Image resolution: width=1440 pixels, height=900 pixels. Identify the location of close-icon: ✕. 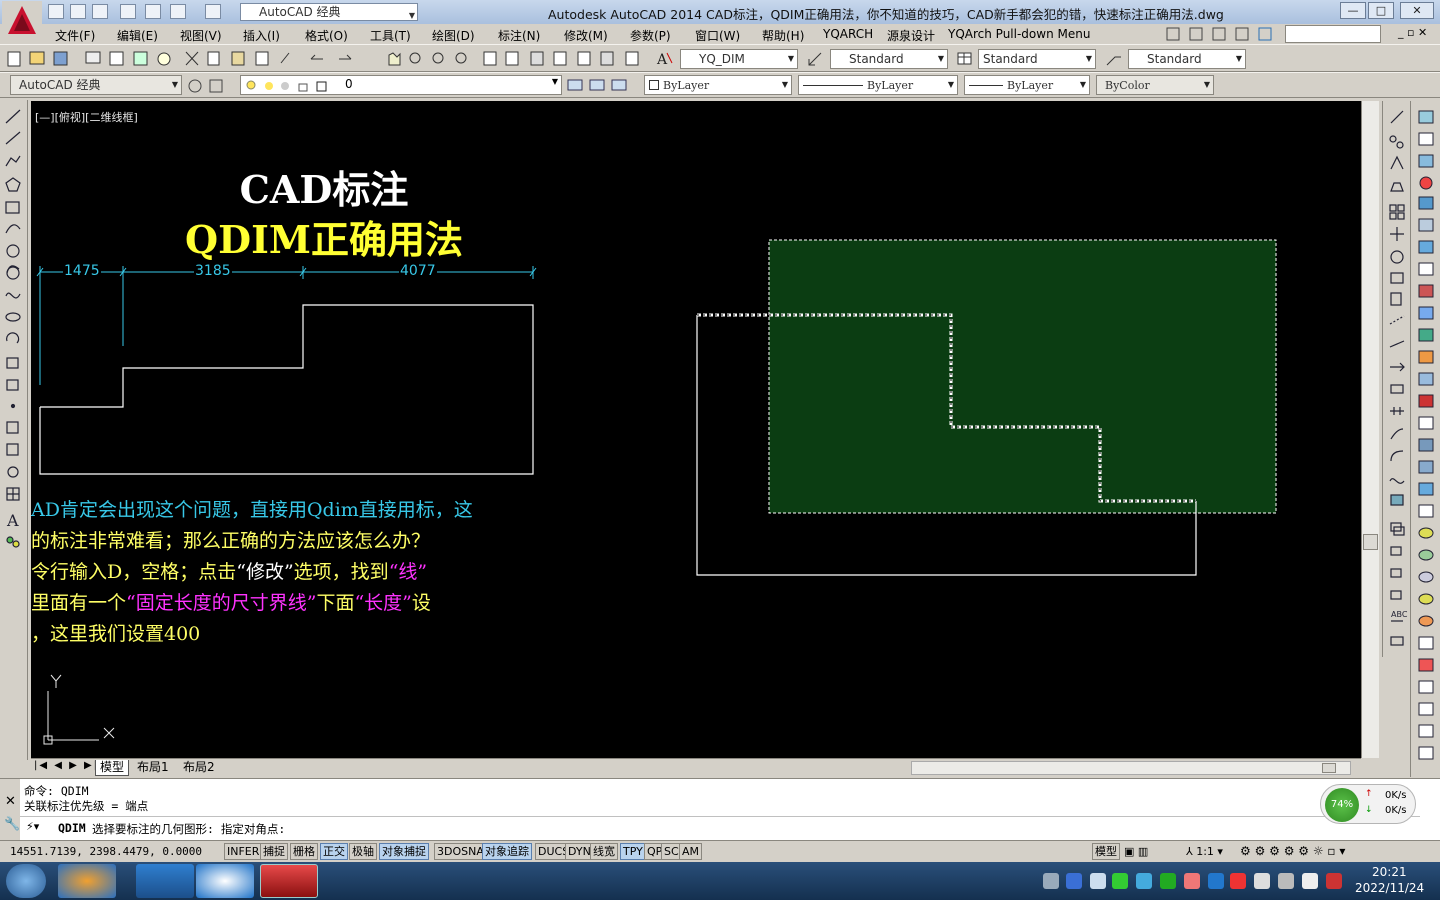
(10, 801).